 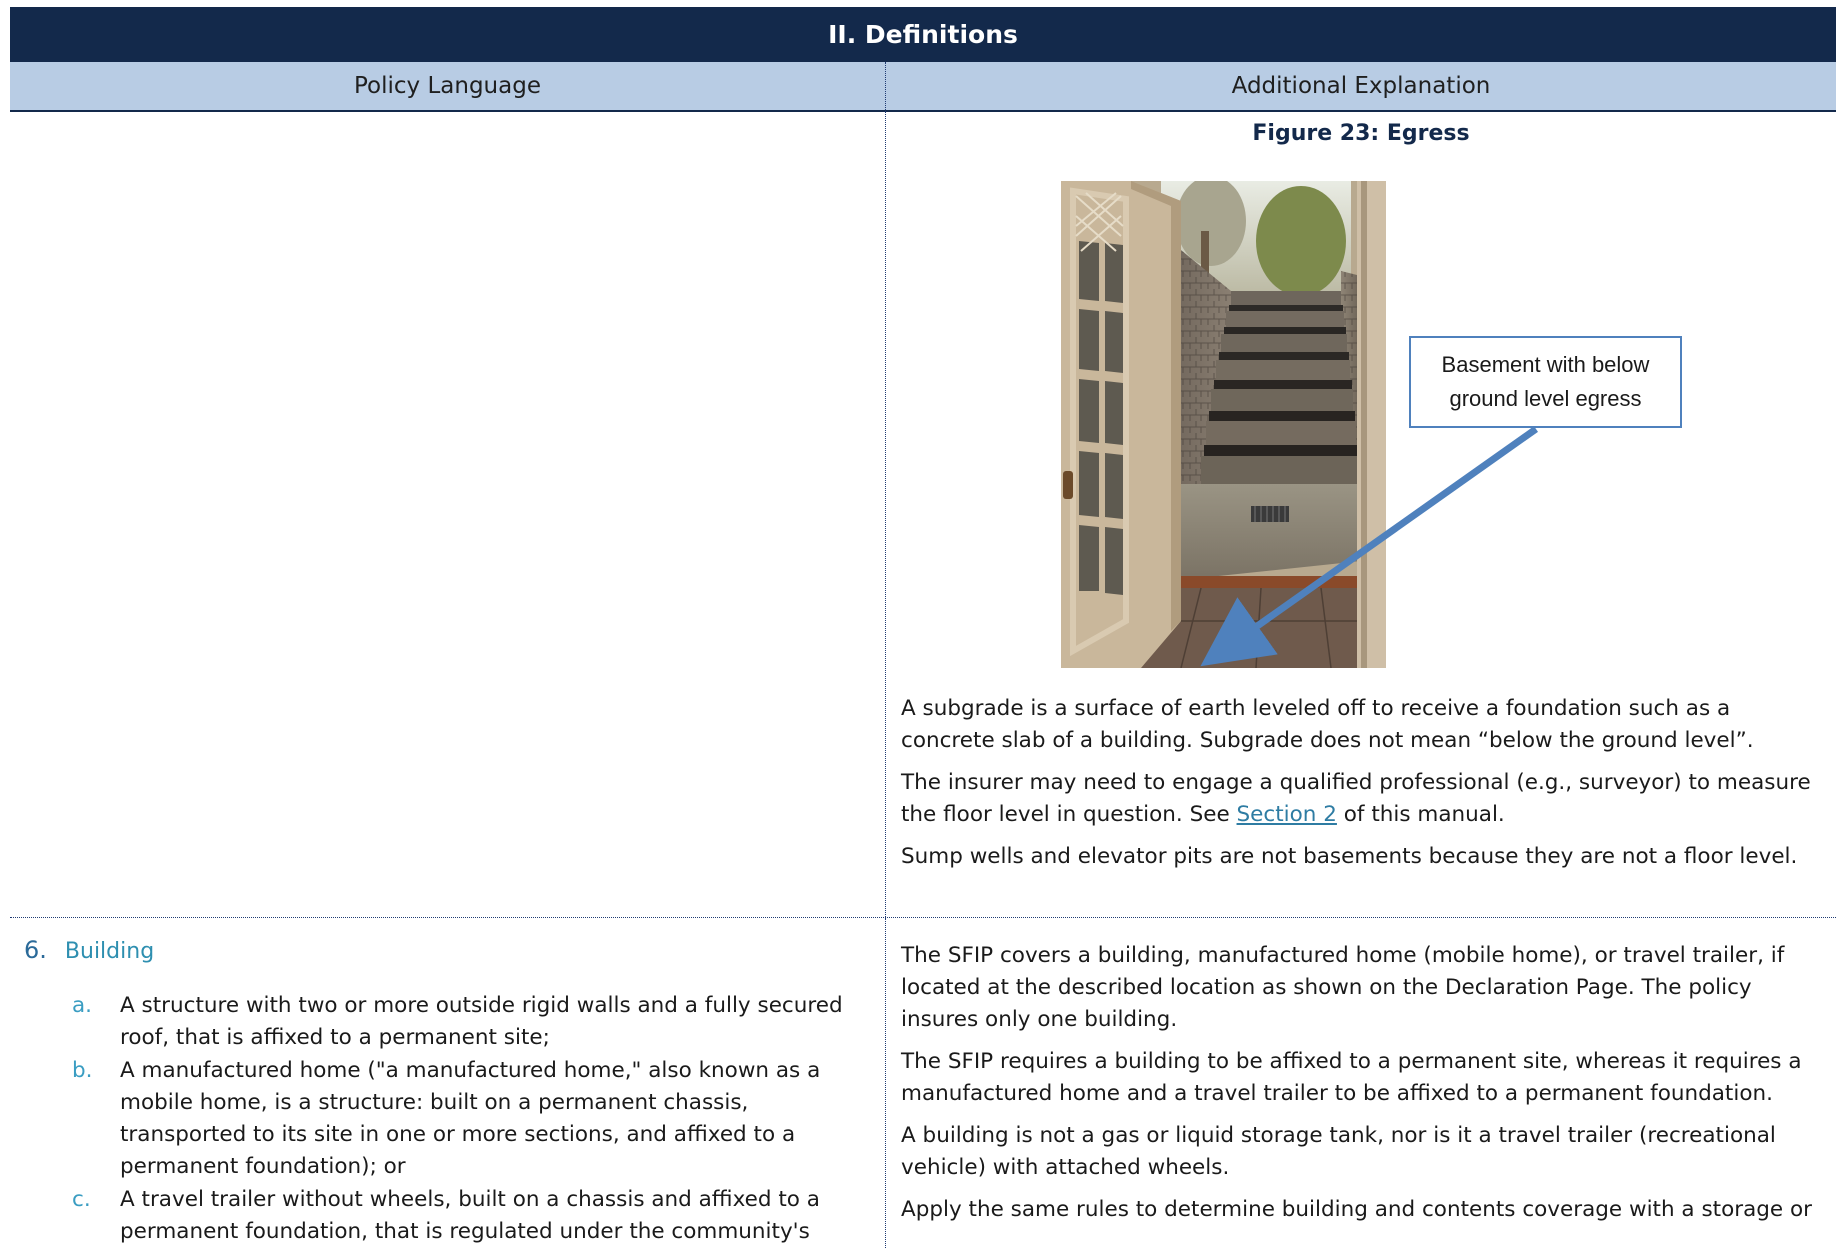 I want to click on callout-line-1: Basement with below, so click(x=1545, y=364).